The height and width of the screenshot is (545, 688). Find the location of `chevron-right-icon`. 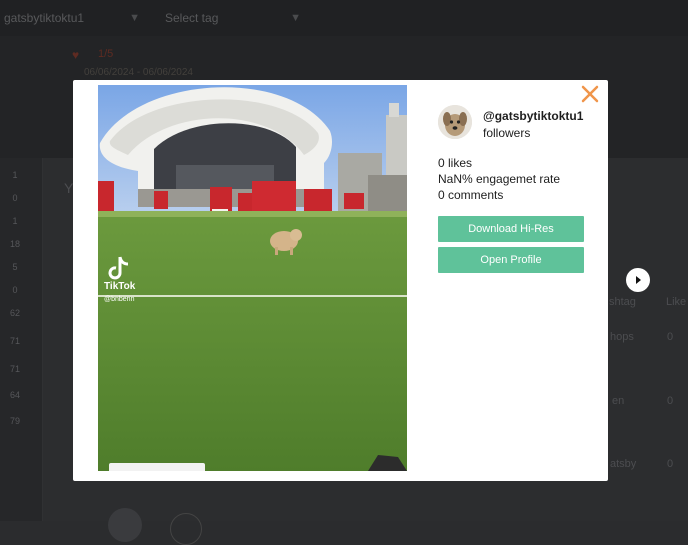

chevron-right-icon is located at coordinates (638, 280).